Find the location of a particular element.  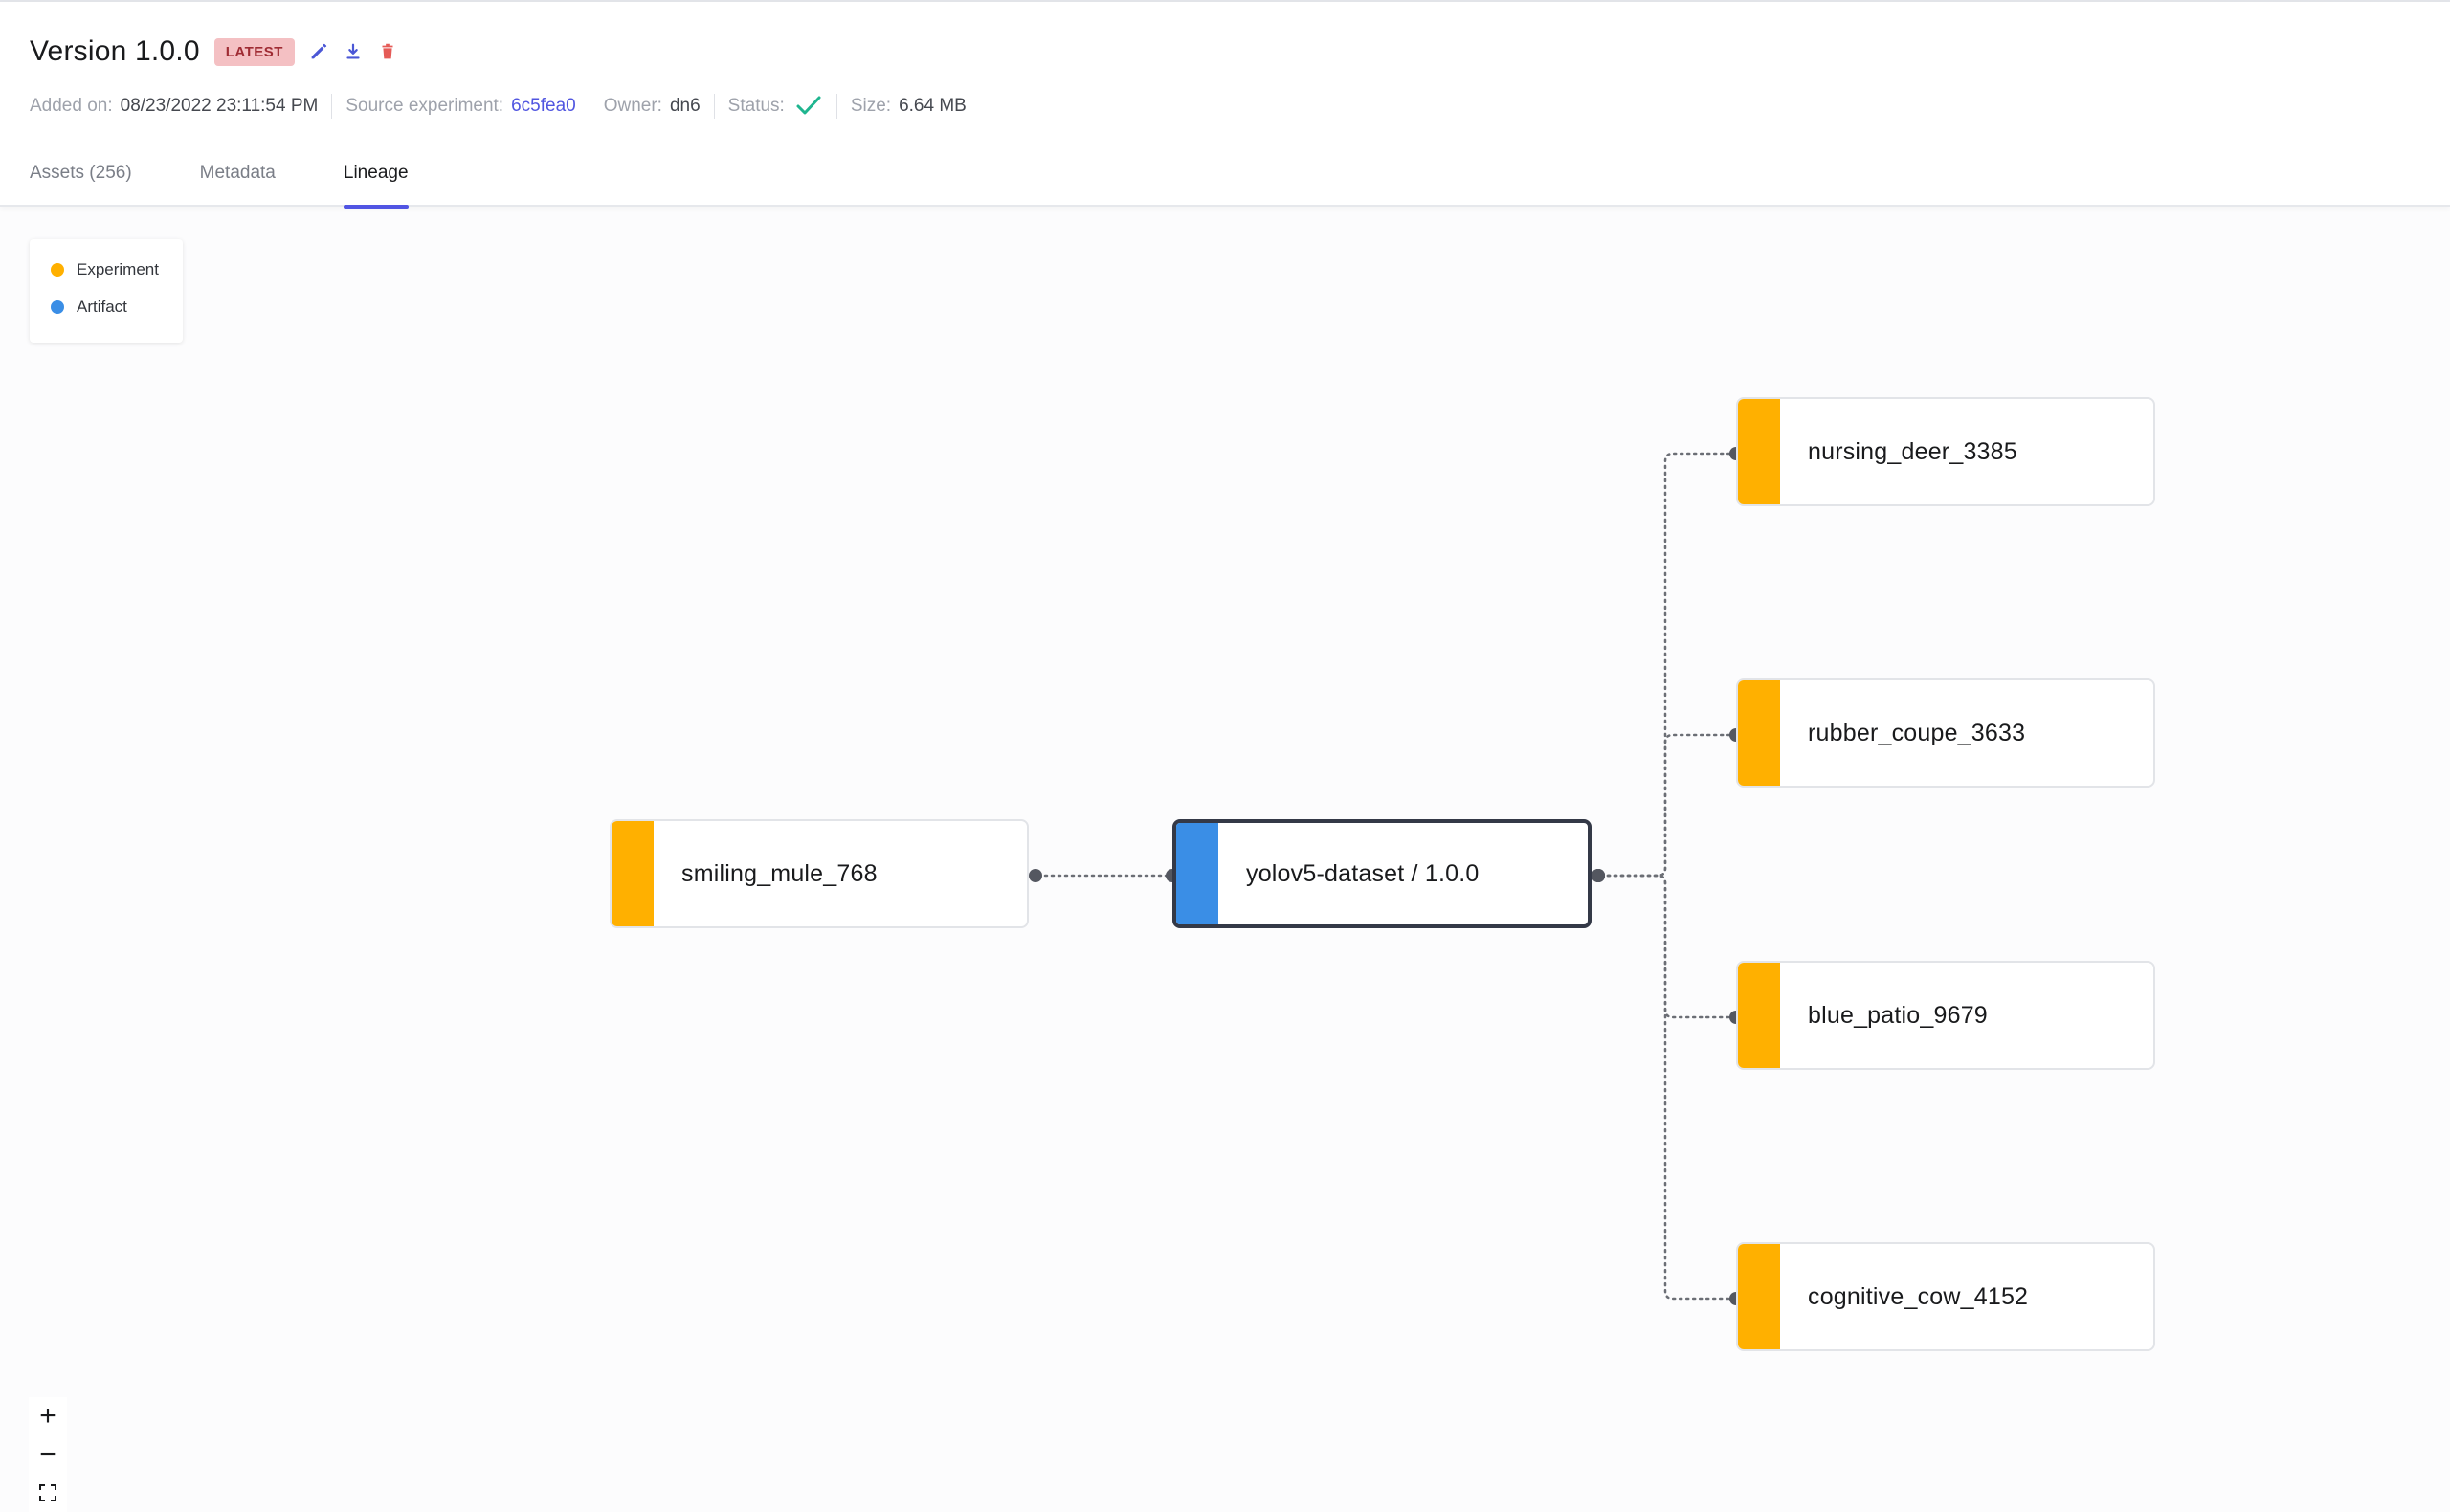

size: Size: 6.64 MB is located at coordinates (909, 106).